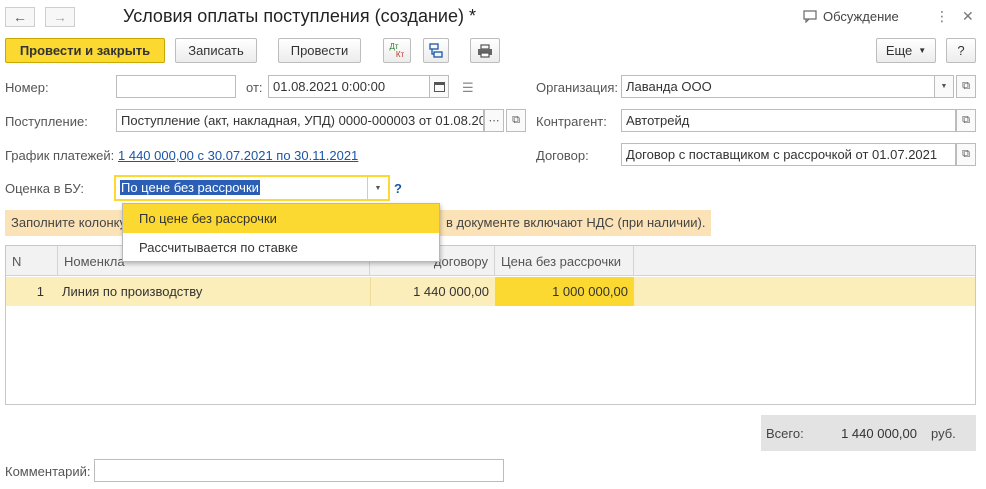  I want to click on organization-label: Организация:, so click(577, 87).